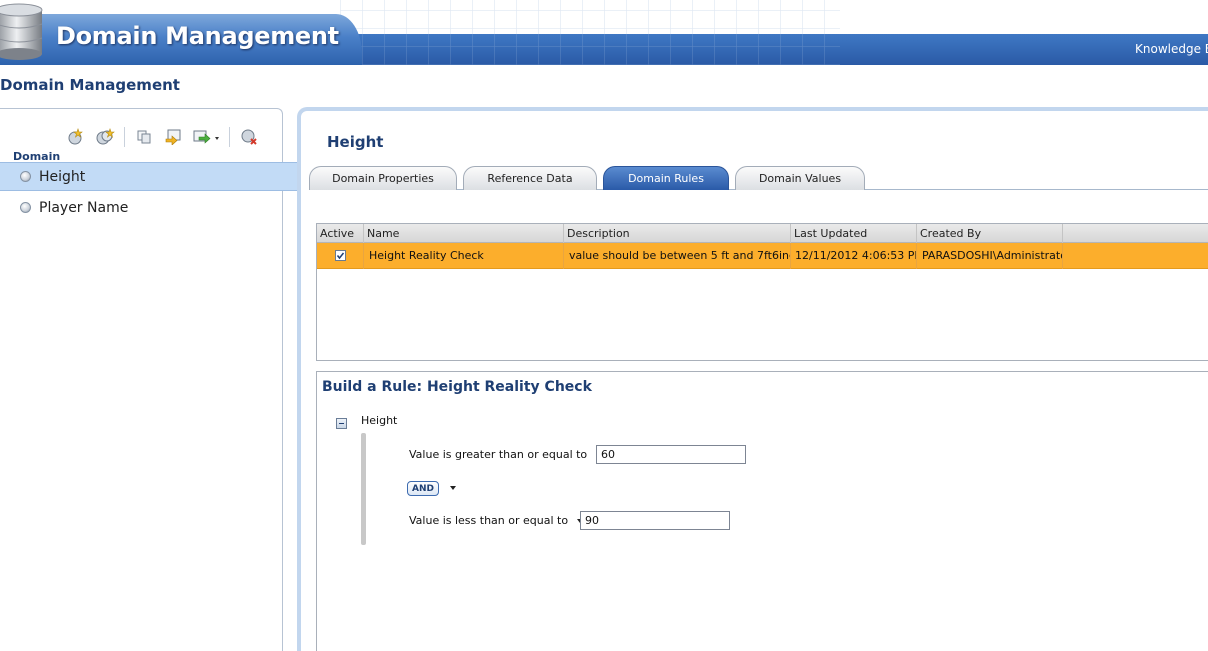  What do you see at coordinates (464, 256) in the screenshot?
I see `rule-name-cell: Height Reality Check` at bounding box center [464, 256].